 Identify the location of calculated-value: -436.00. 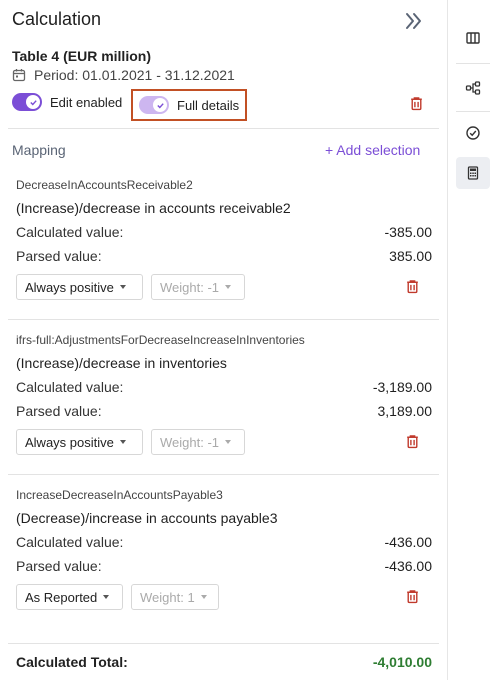
(408, 542).